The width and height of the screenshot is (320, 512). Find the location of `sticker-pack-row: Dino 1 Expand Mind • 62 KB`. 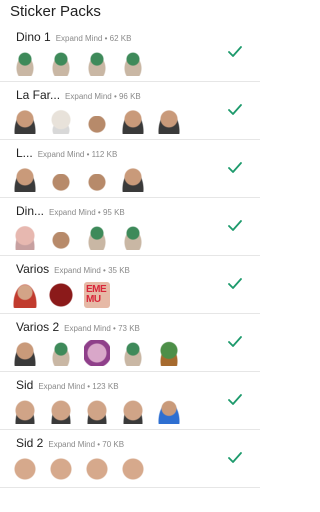

sticker-pack-row: Dino 1 Expand Mind • 62 KB is located at coordinates (130, 53).